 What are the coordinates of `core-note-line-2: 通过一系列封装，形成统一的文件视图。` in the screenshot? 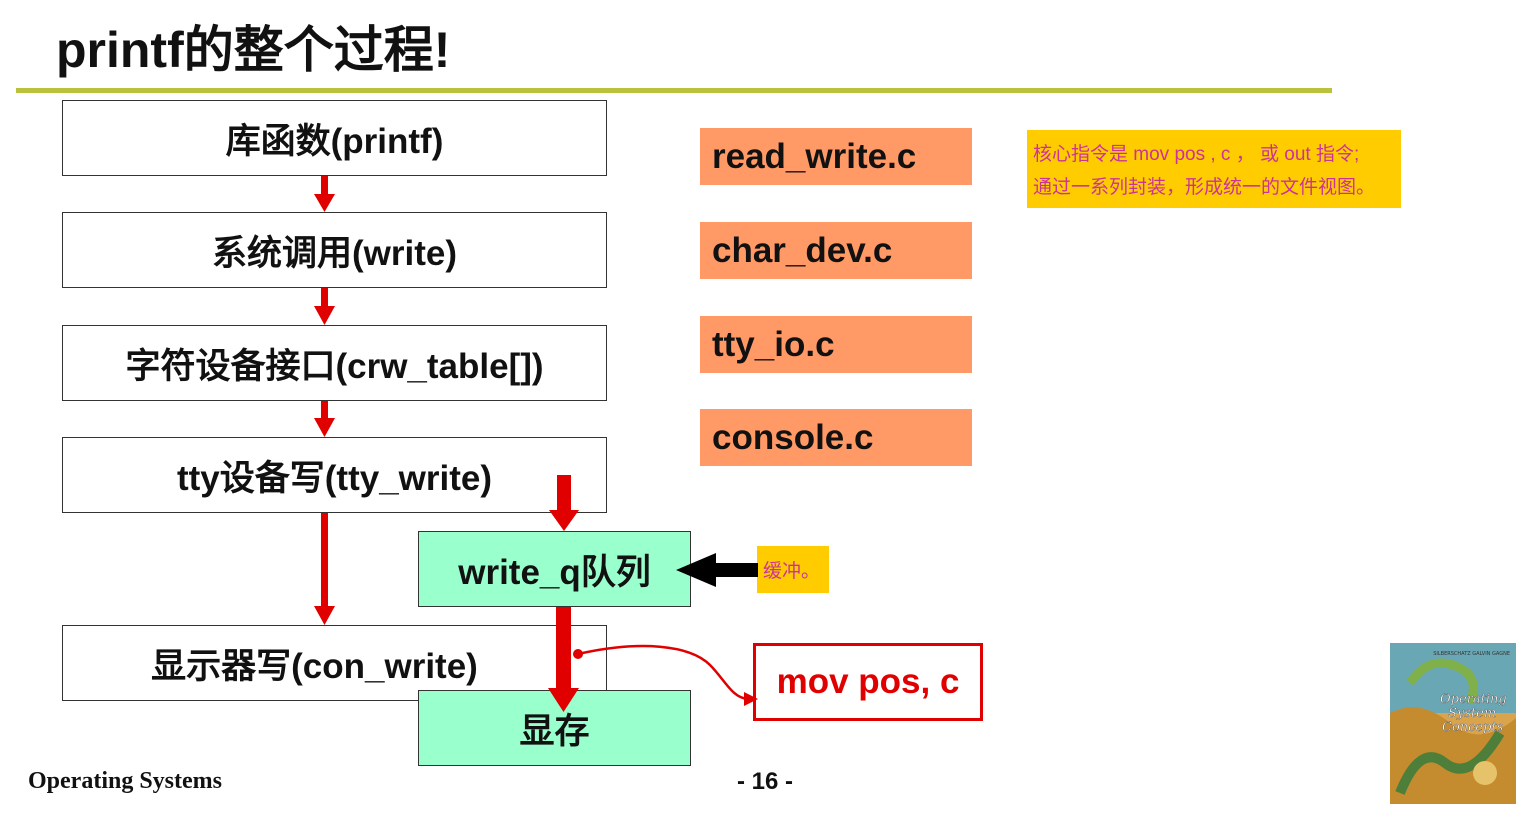 It's located at (1204, 187).